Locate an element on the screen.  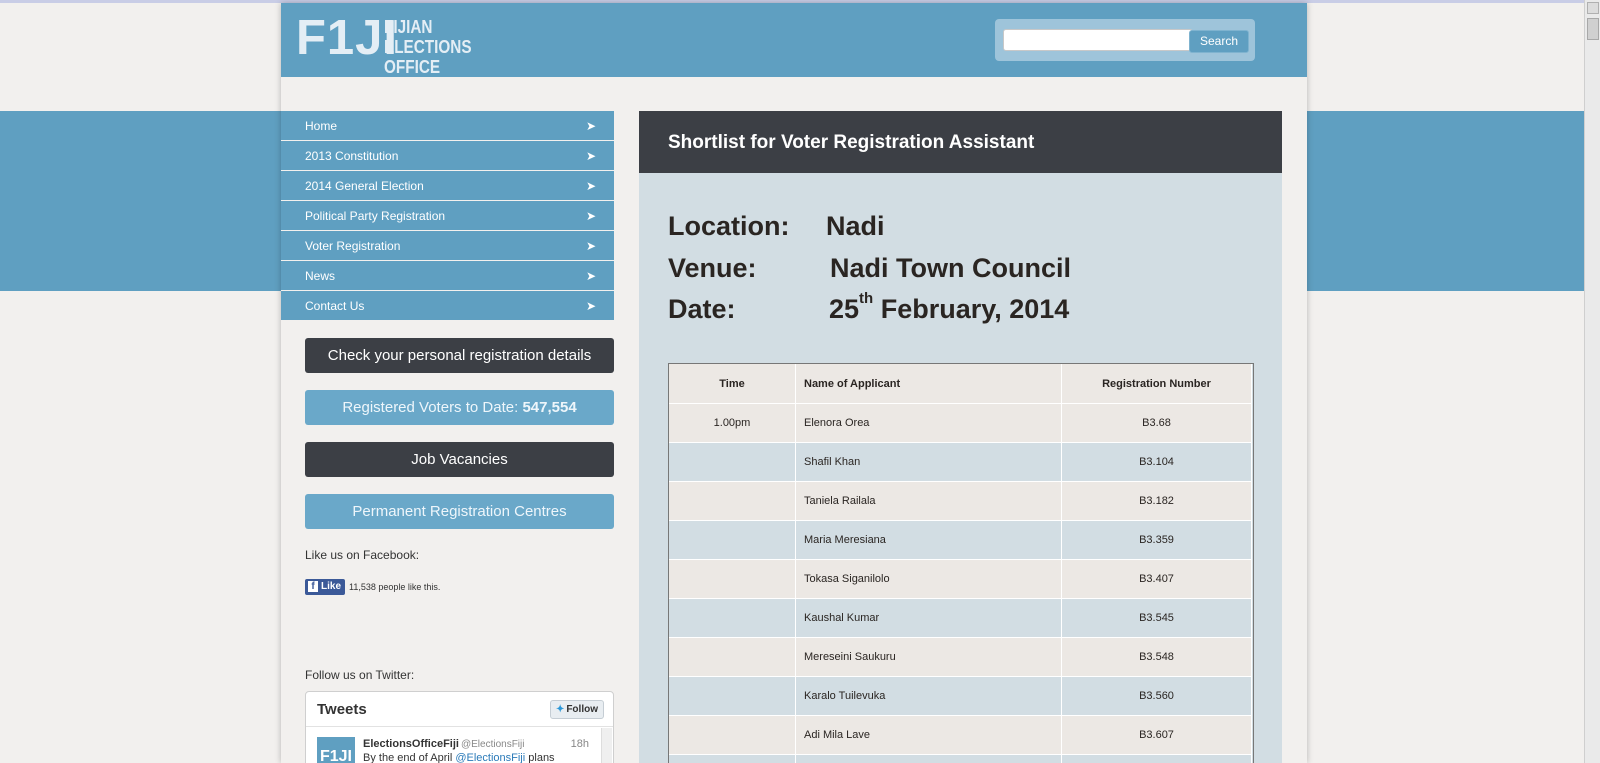
registered-voters-label: Registered Voters to Date: is located at coordinates (430, 407).